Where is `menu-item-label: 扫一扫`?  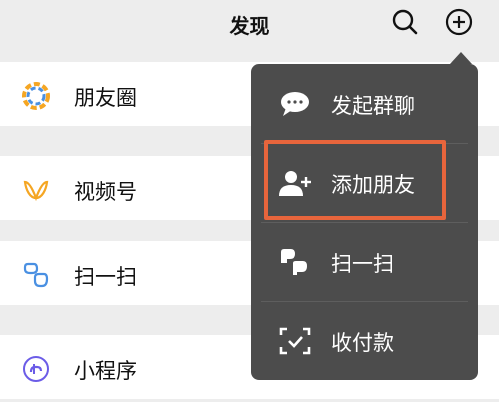 menu-item-label: 扫一扫 is located at coordinates (362, 264).